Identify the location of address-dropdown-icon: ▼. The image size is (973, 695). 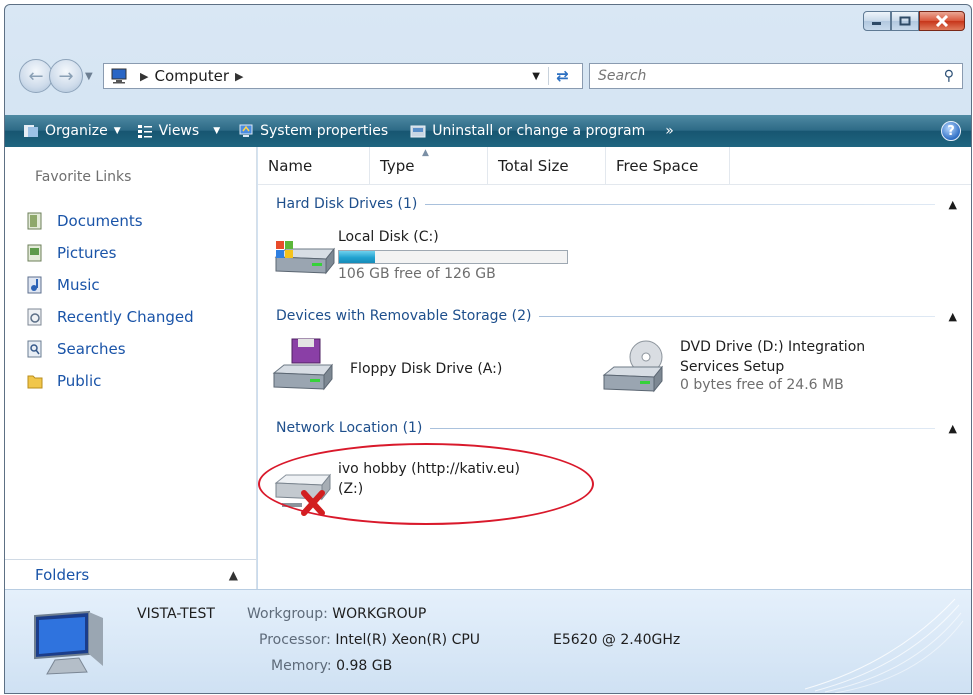
(536, 76).